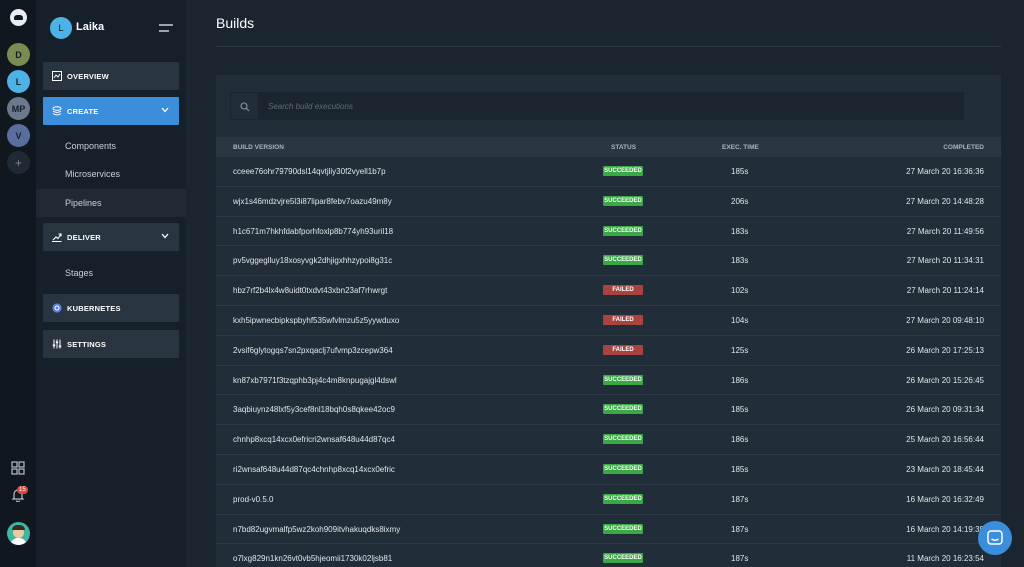  Describe the element at coordinates (740, 320) in the screenshot. I see `exec-time: 104s` at that location.